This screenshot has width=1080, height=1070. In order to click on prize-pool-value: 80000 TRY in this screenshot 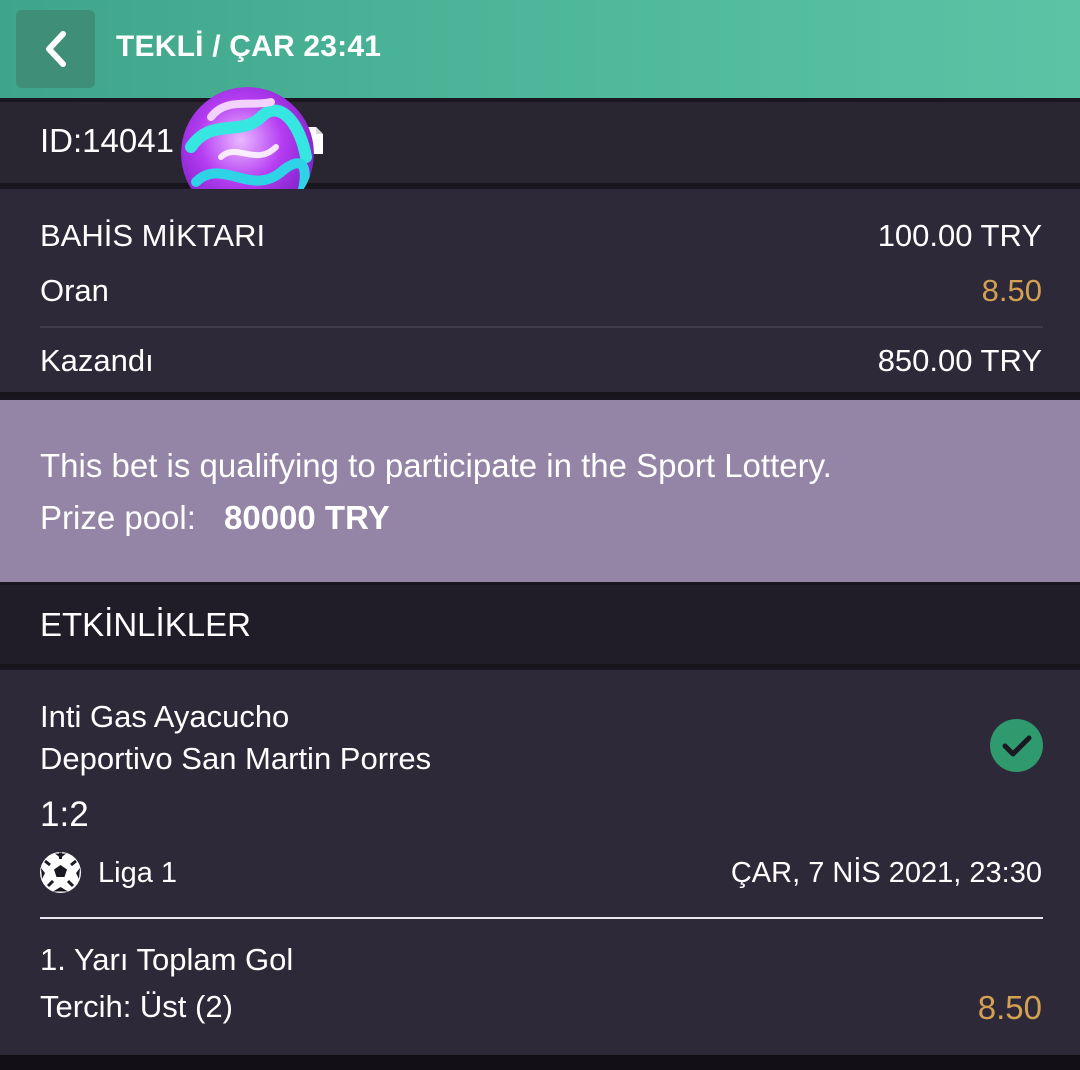, I will do `click(307, 517)`.